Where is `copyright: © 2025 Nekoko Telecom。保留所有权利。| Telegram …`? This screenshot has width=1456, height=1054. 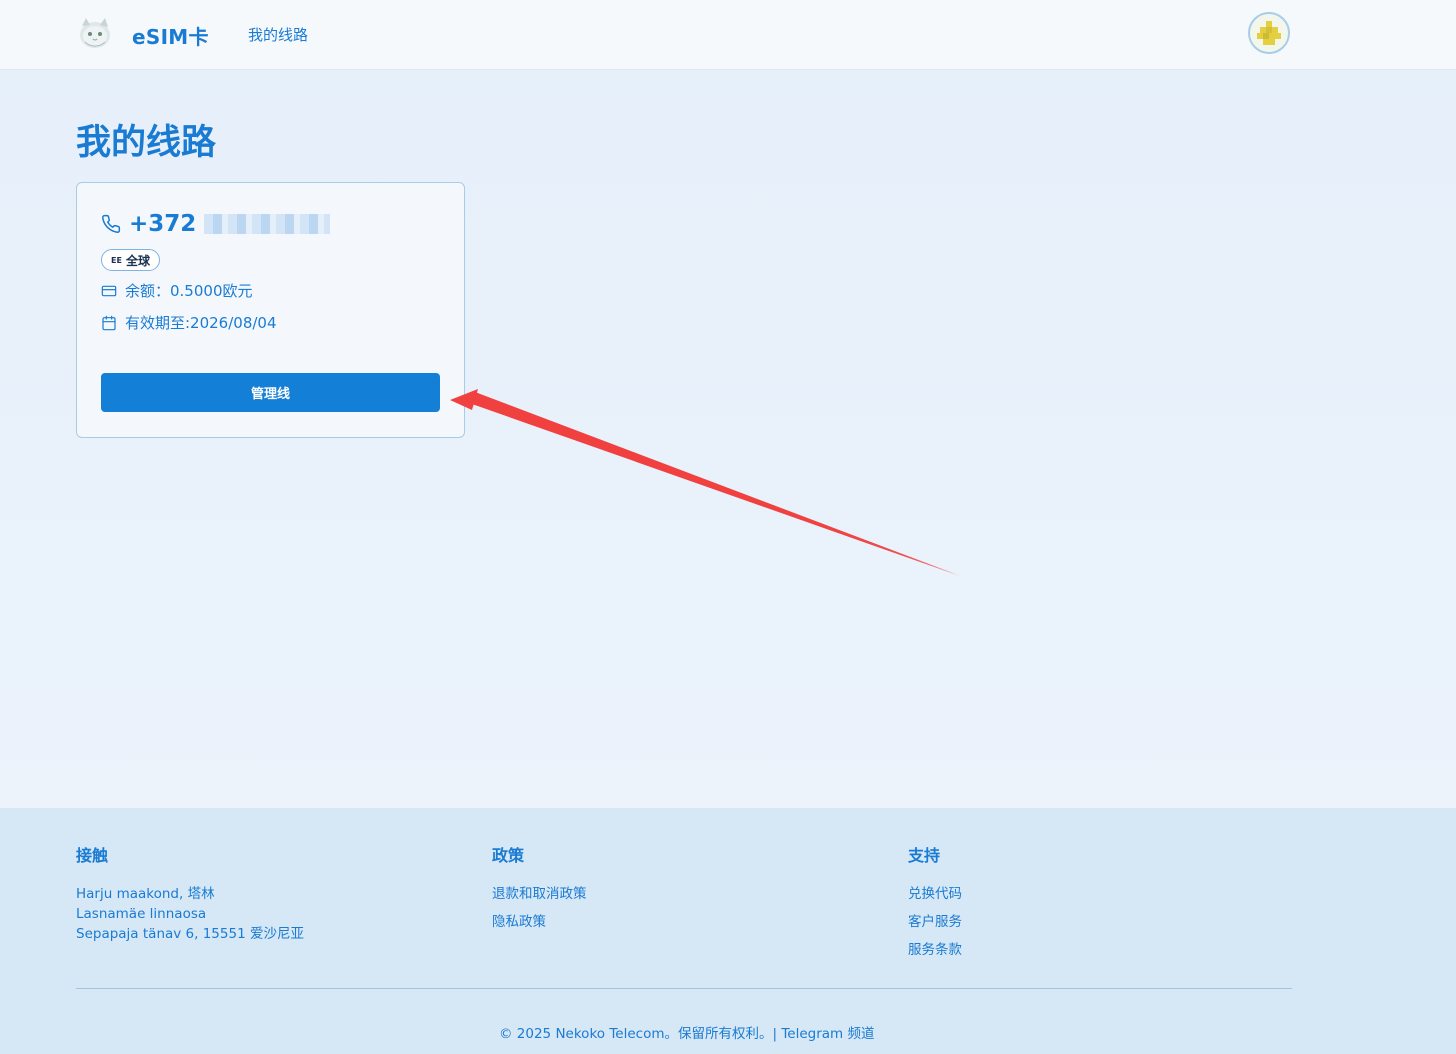 copyright: © 2025 Nekoko Telecom。保留所有权利。| Telegram … is located at coordinates (686, 1032).